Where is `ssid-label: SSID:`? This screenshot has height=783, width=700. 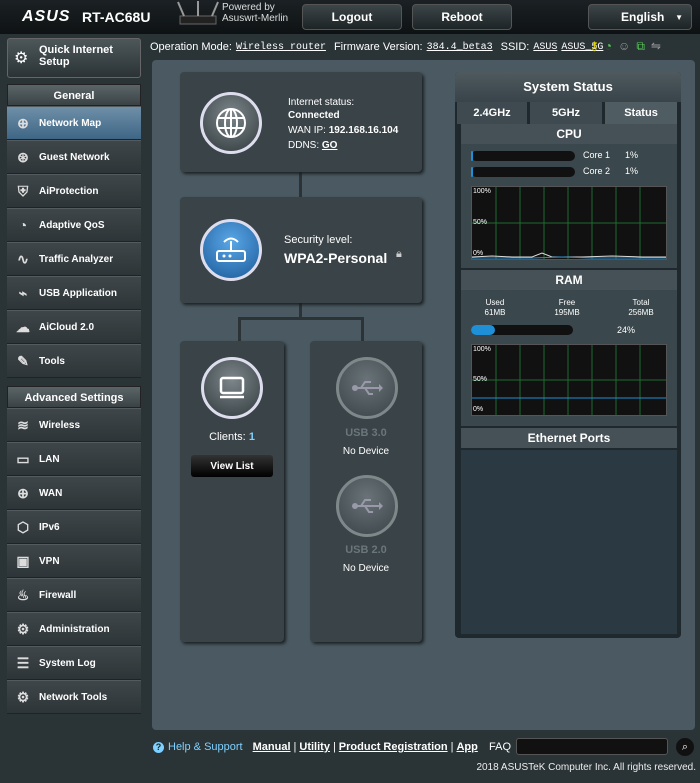 ssid-label: SSID: is located at coordinates (515, 47).